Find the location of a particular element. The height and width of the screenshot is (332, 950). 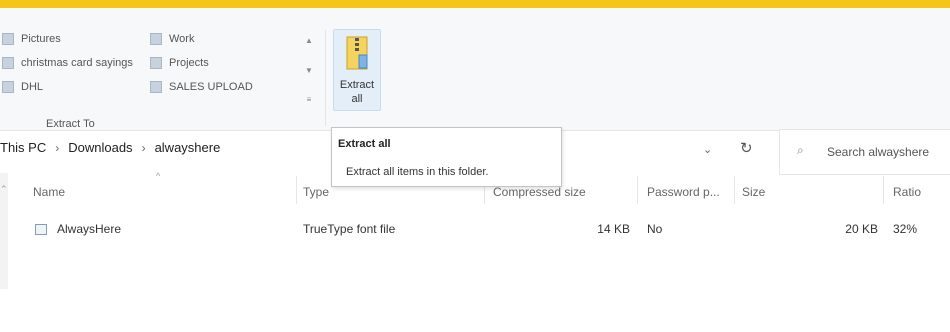

tooltip-title: Extract all is located at coordinates (364, 144).